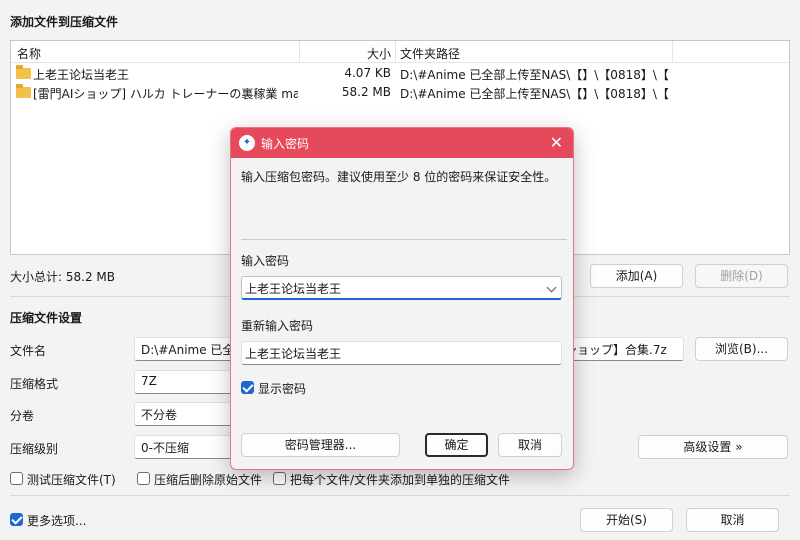  What do you see at coordinates (34, 449) in the screenshot?
I see `level-label: 压缩级别` at bounding box center [34, 449].